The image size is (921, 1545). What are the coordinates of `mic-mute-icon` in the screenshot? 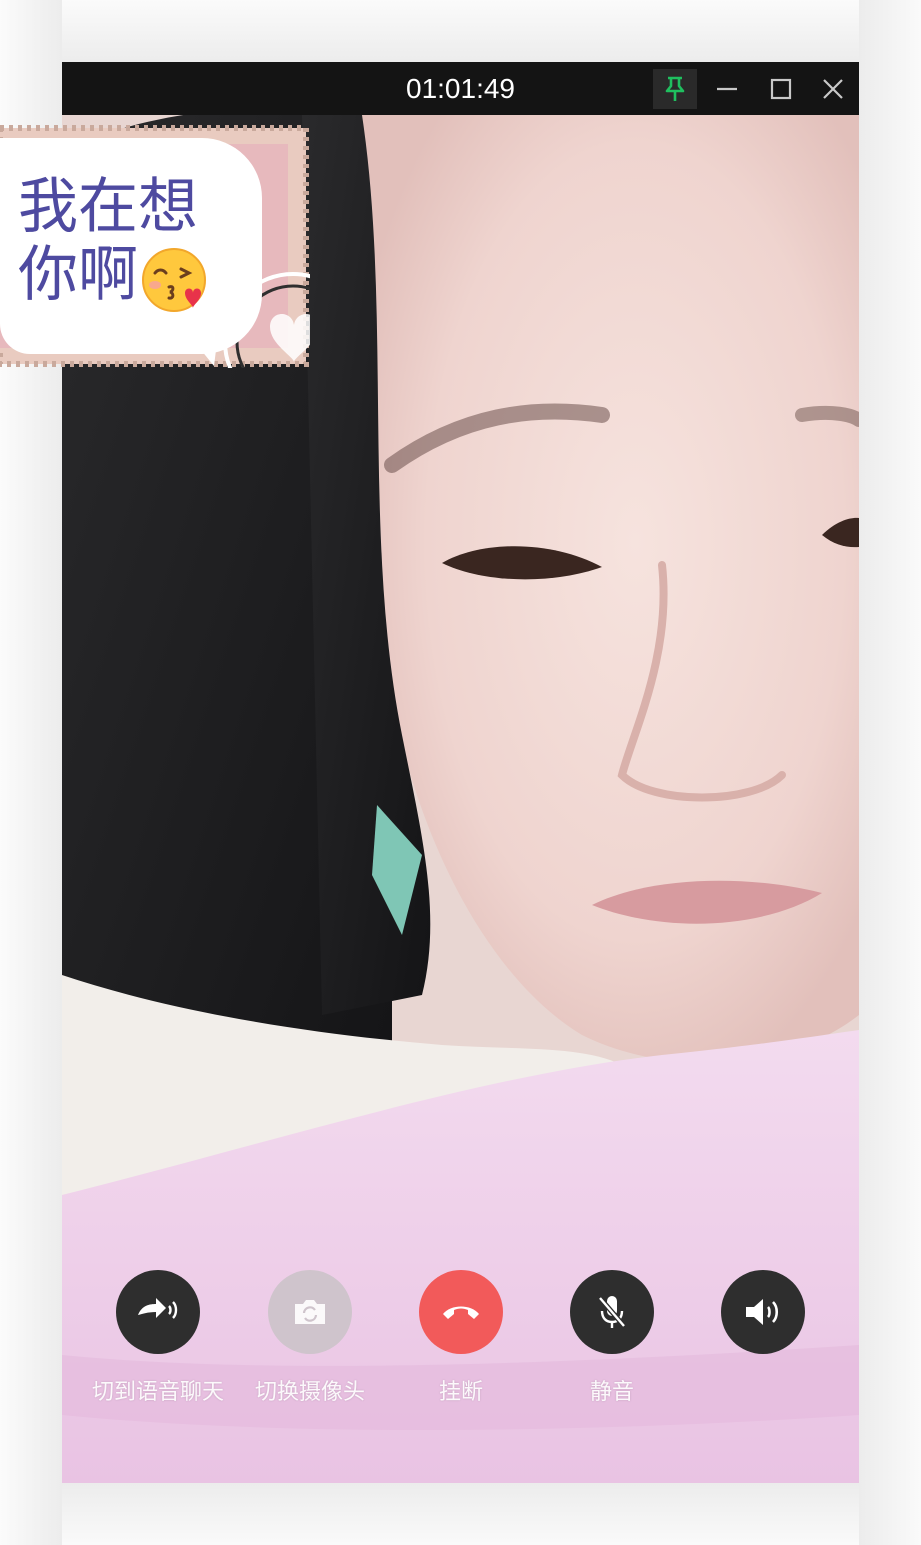 It's located at (612, 1312).